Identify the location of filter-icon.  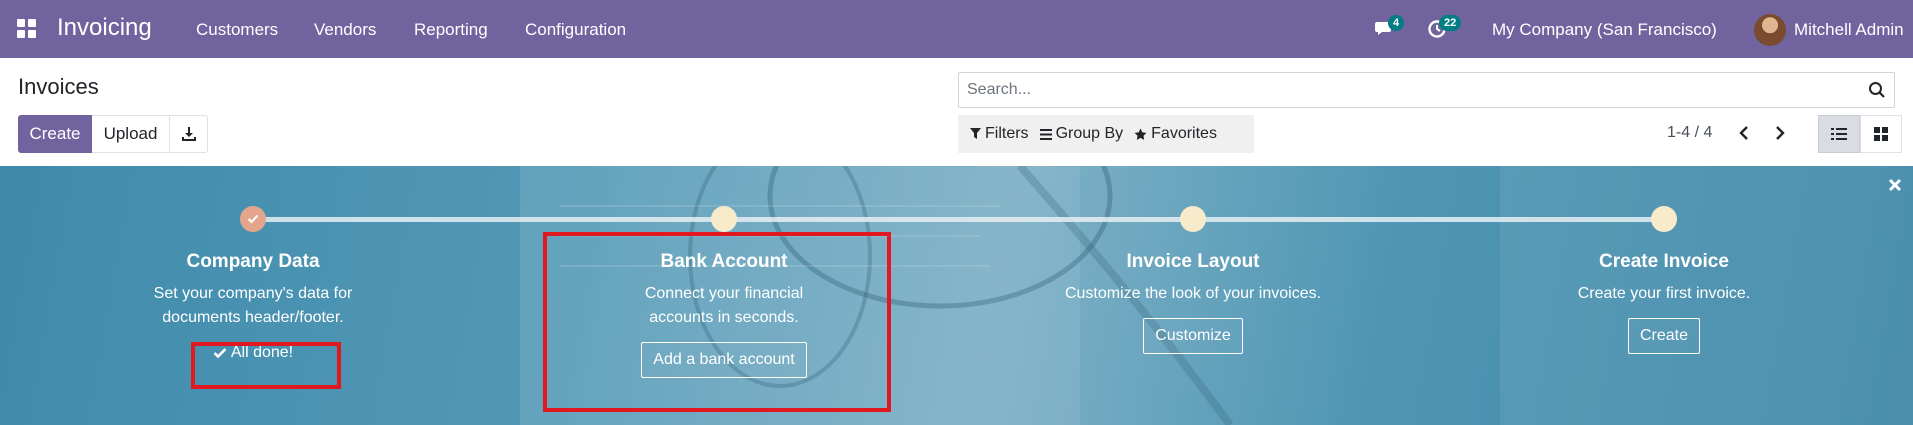
(975, 133).